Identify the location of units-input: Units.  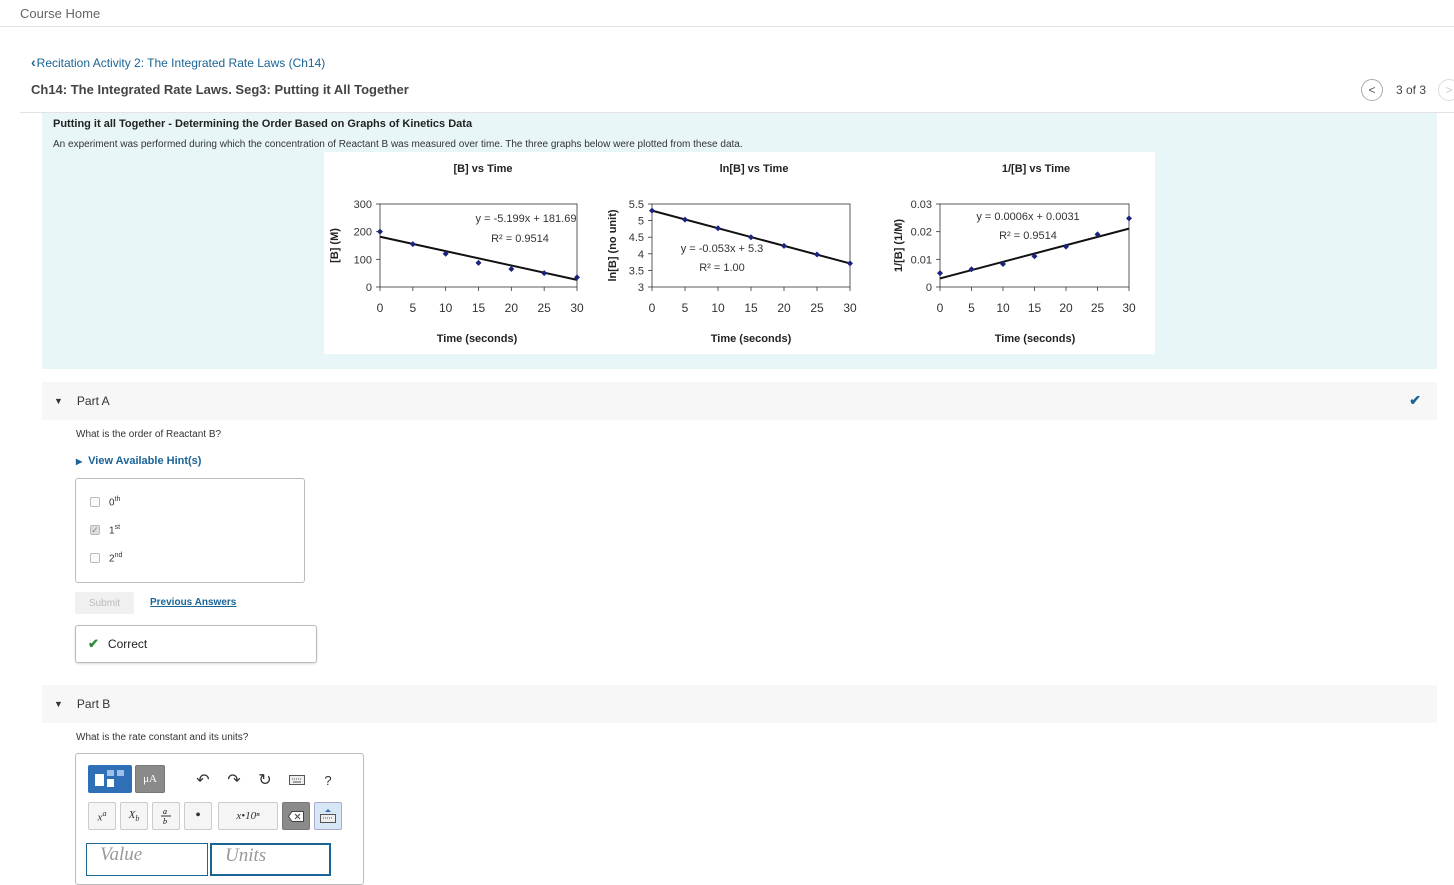
(270, 859).